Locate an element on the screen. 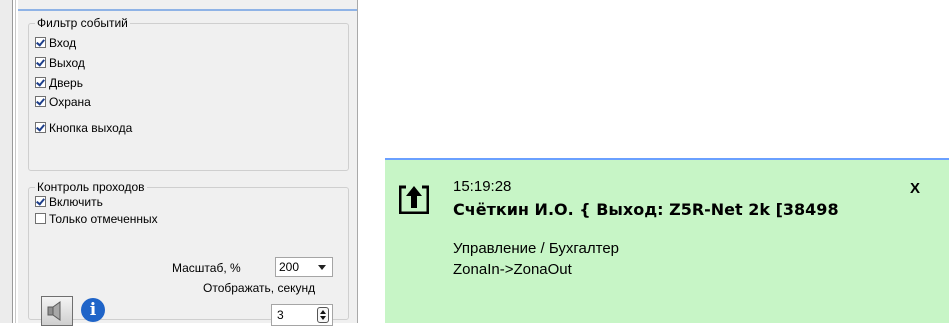 This screenshot has width=949, height=328. notification-department: Управление / Бухгалтер is located at coordinates (536, 248).